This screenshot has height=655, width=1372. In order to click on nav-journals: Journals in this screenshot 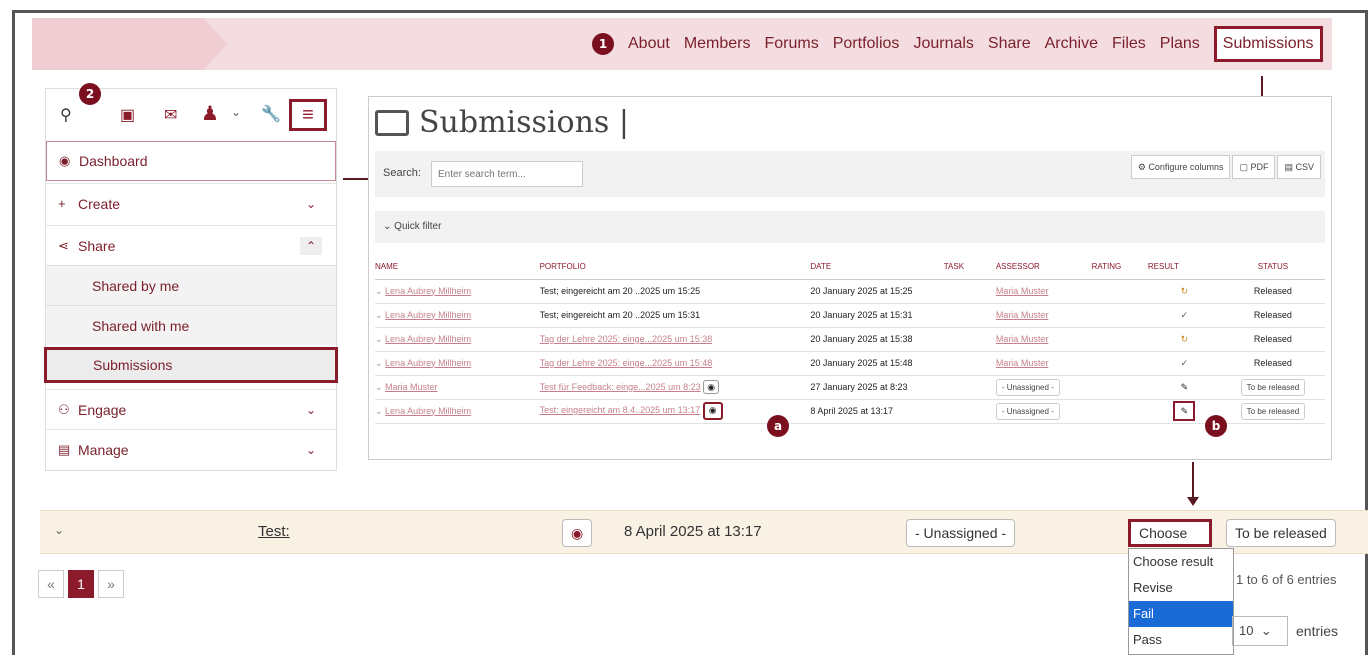, I will do `click(943, 44)`.